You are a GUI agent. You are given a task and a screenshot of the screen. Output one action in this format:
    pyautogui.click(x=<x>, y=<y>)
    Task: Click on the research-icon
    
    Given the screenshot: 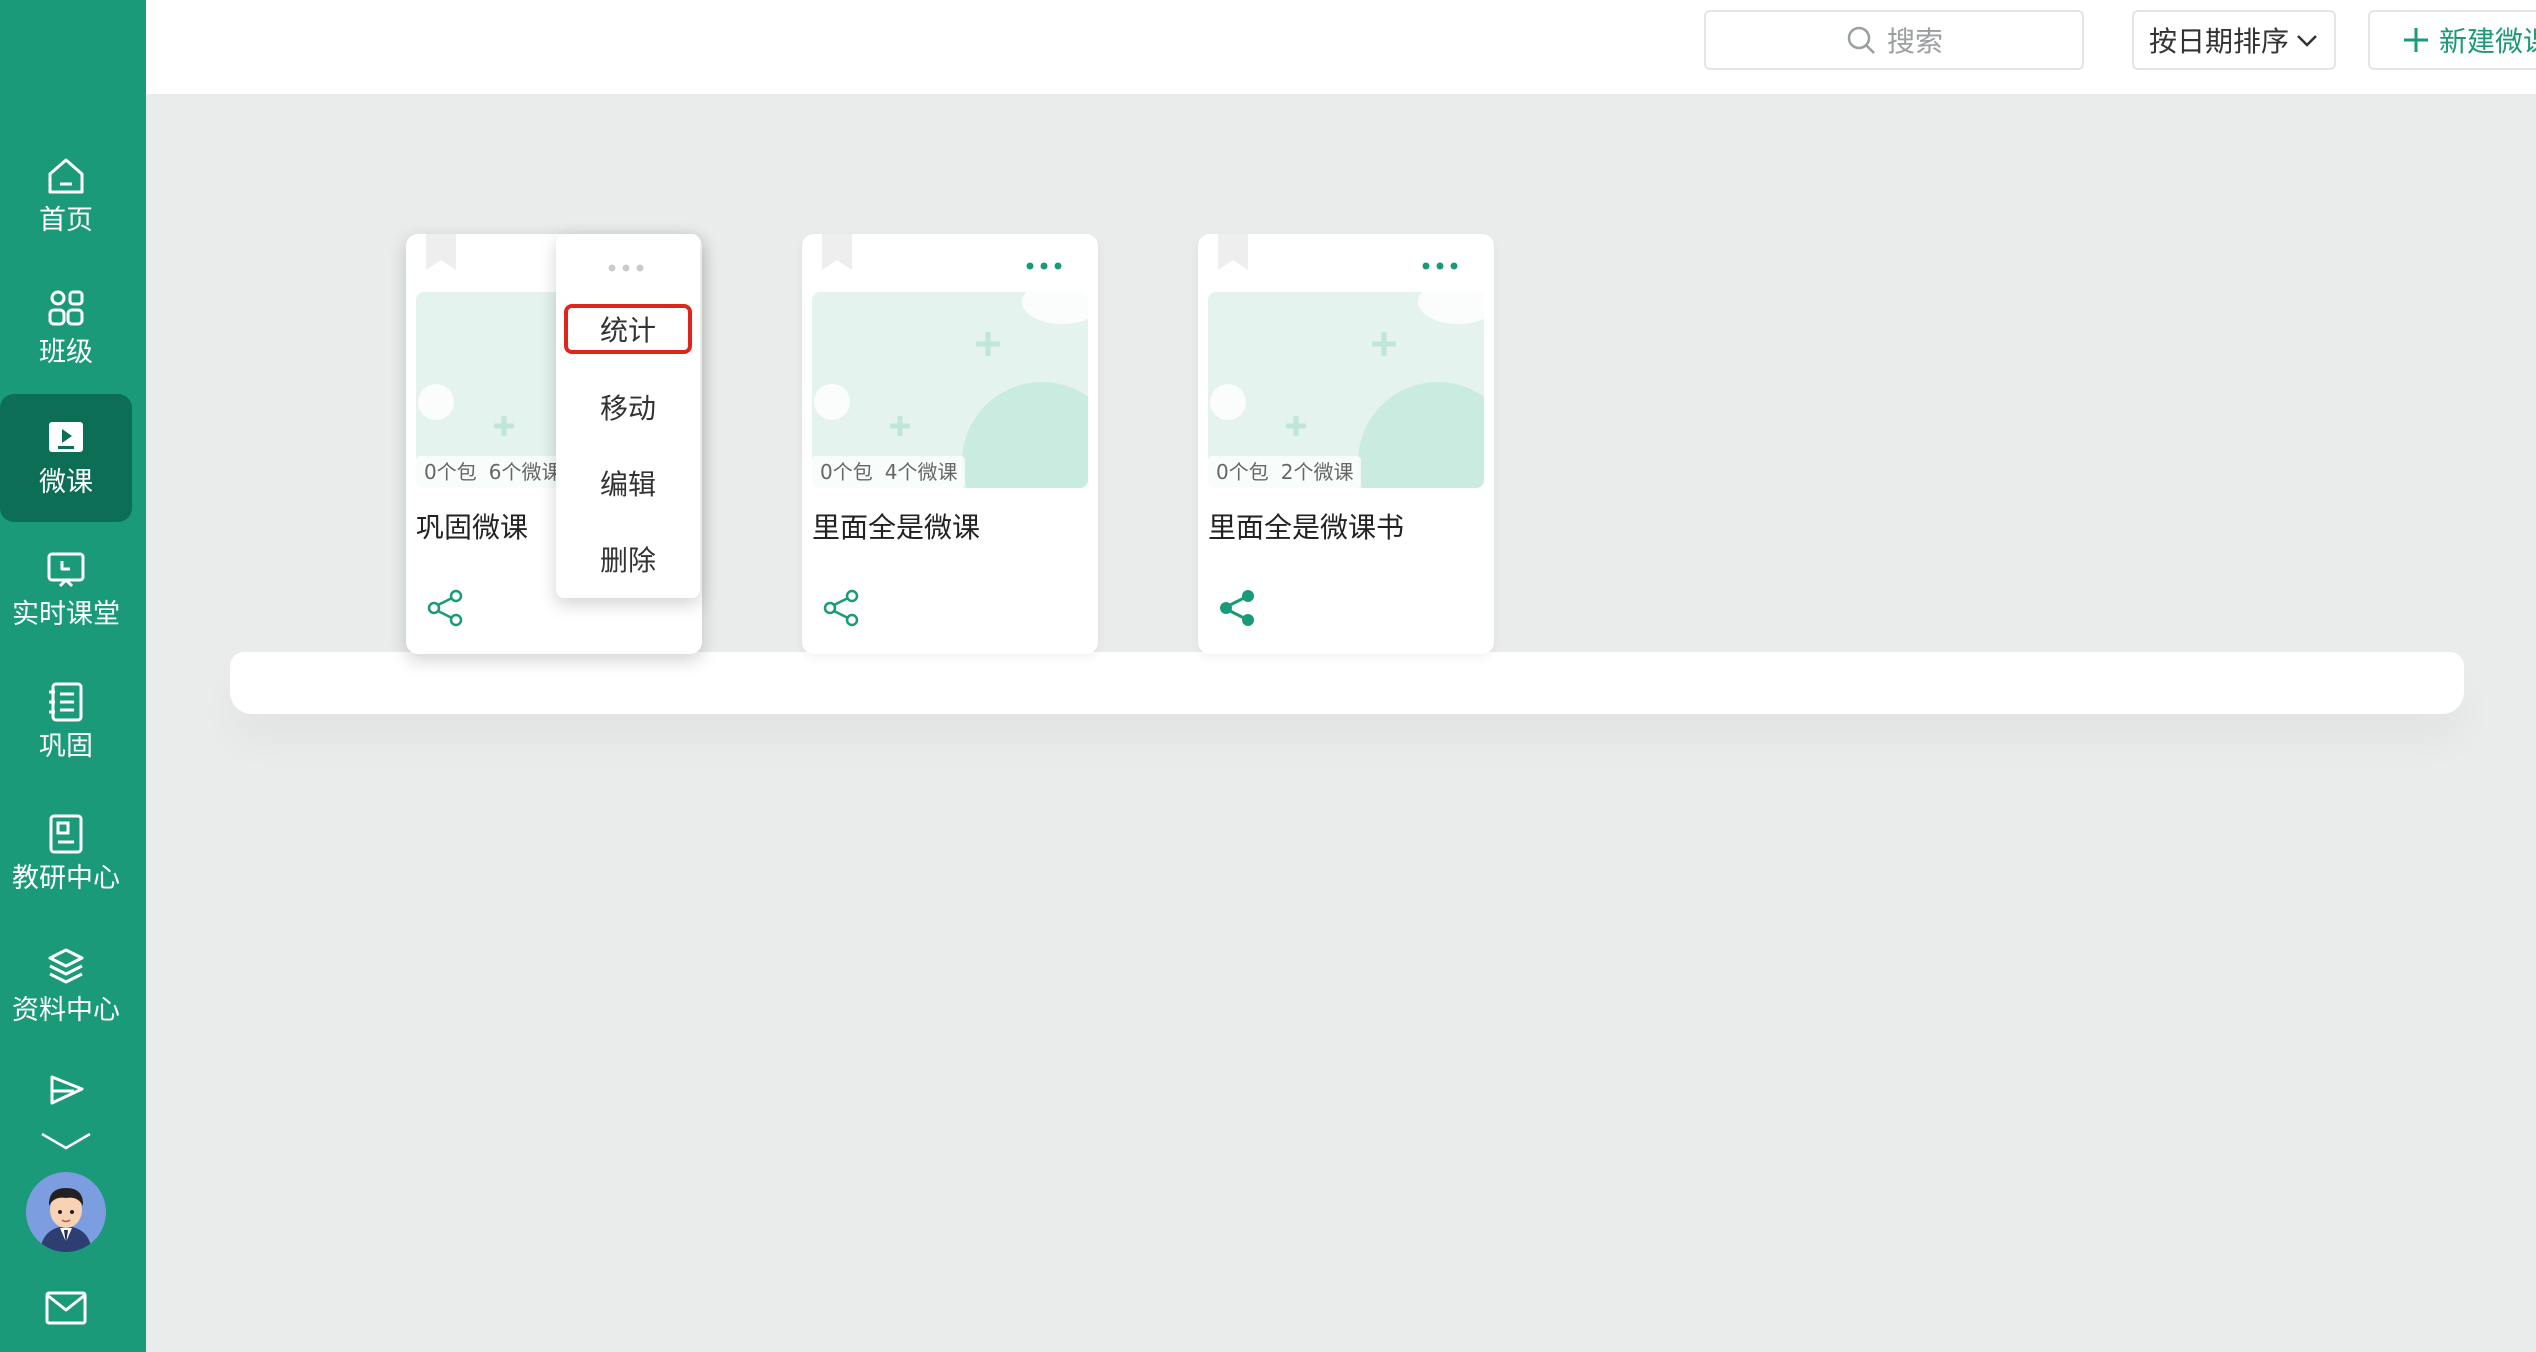 What is the action you would take?
    pyautogui.click(x=66, y=834)
    